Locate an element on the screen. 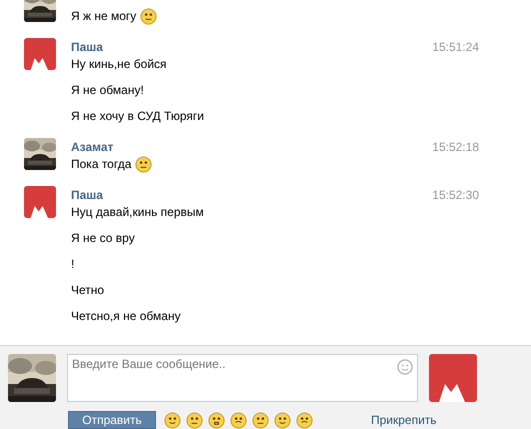  message-text: Нуц давай,кинь первым is located at coordinates (137, 212).